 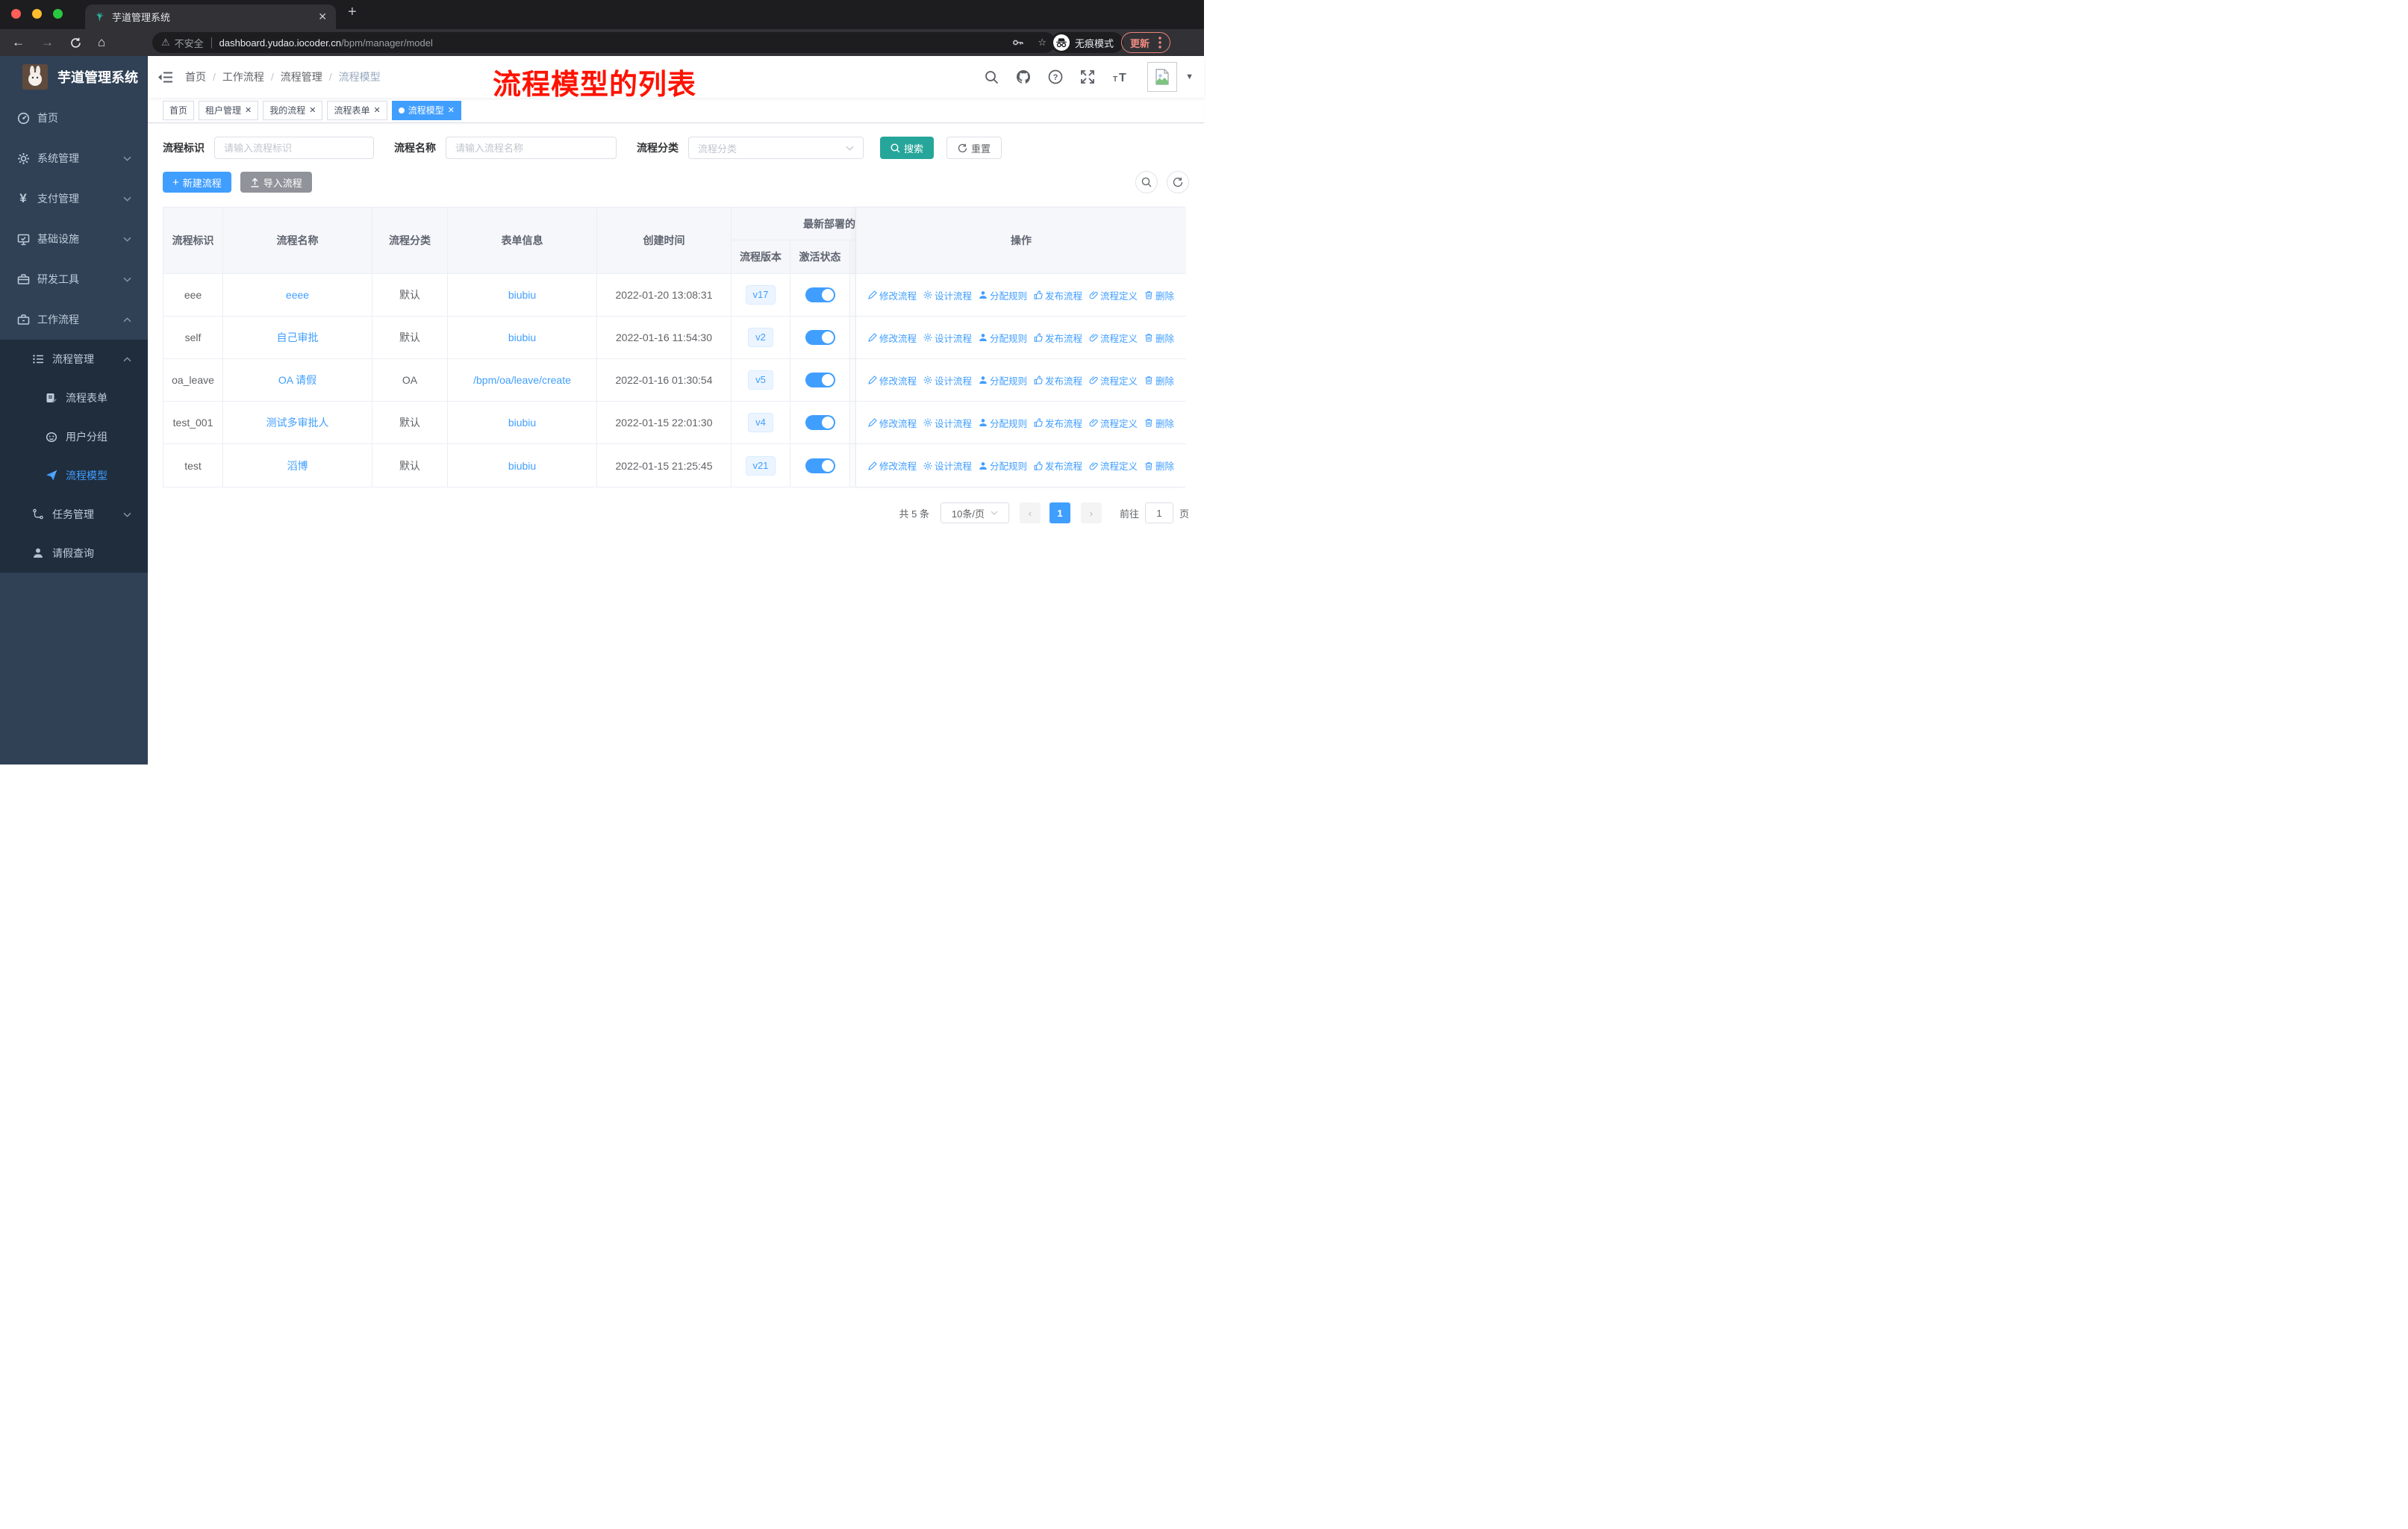 What do you see at coordinates (179, 110) in the screenshot?
I see `tag-home: 首页` at bounding box center [179, 110].